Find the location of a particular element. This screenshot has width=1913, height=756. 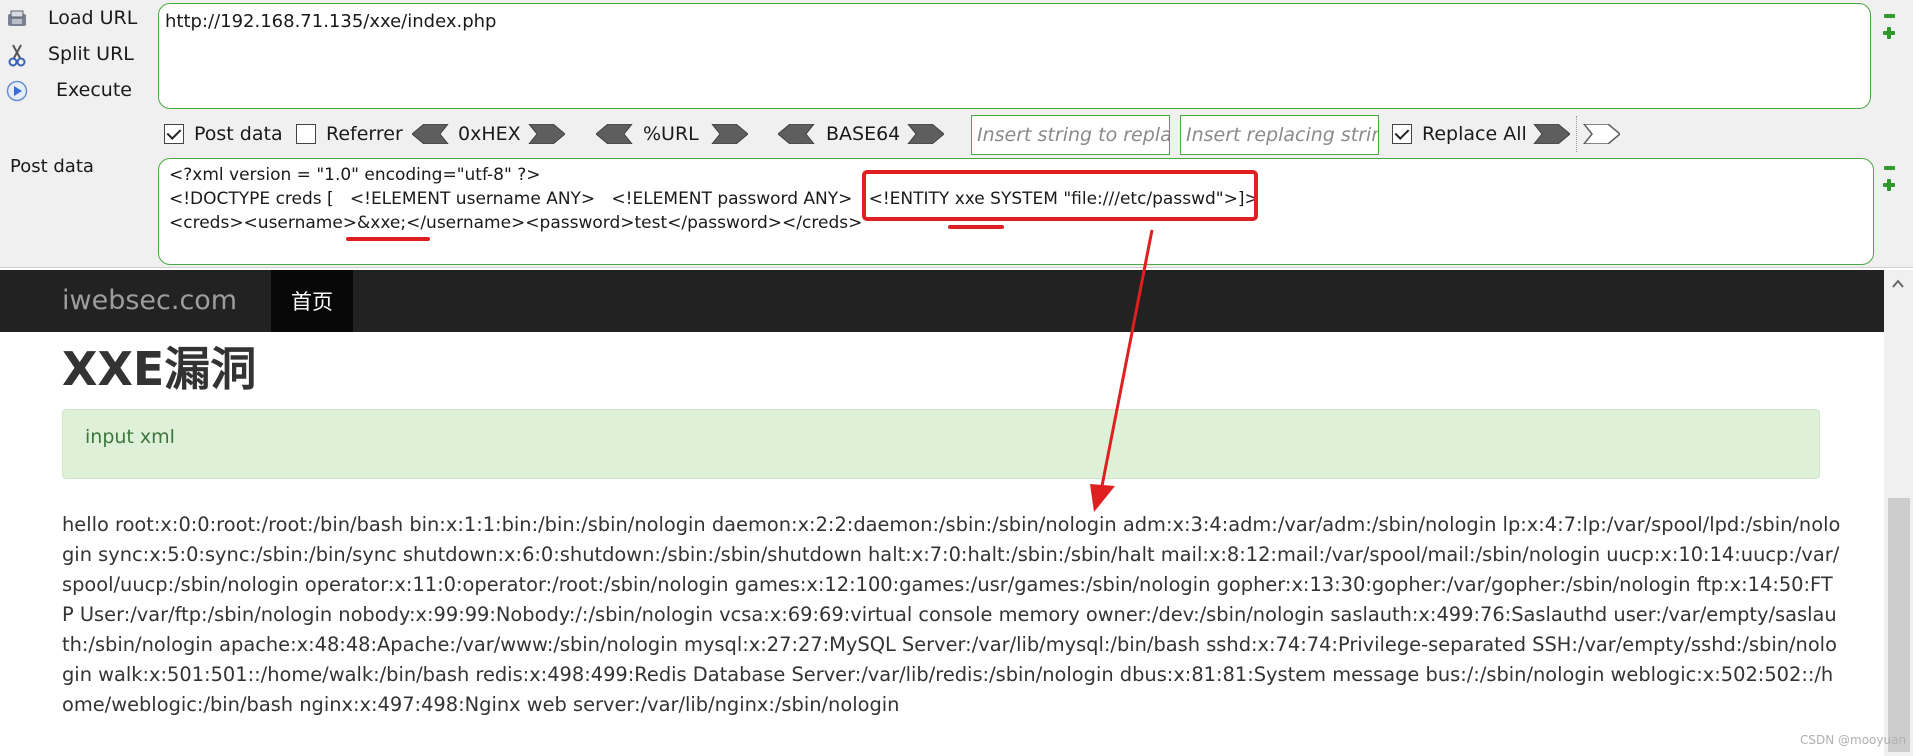

base64-encode-arrow-icon is located at coordinates (925, 134).